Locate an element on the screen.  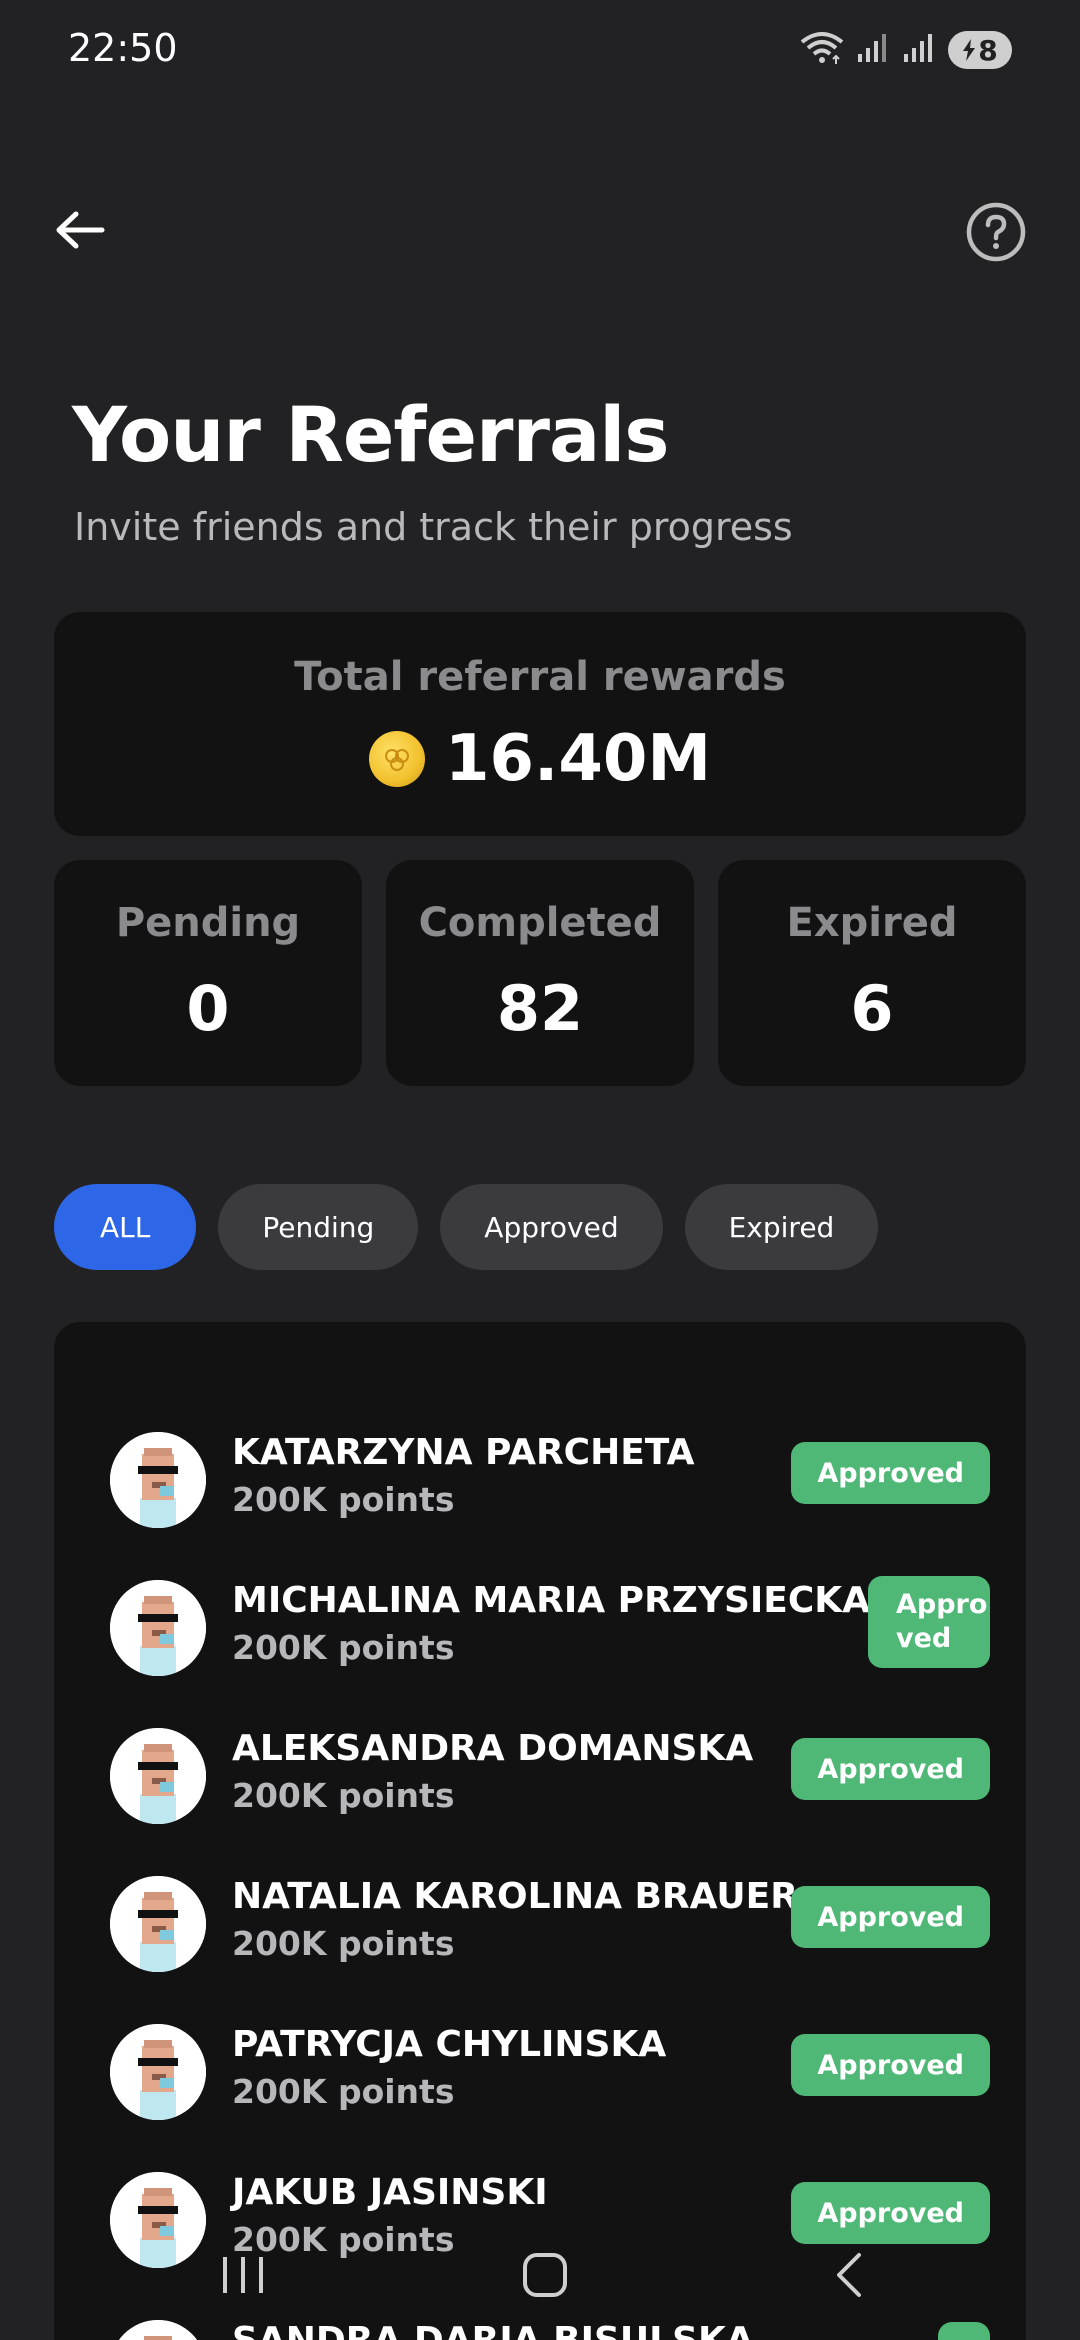
stat-value: 0 is located at coordinates (208, 1008).